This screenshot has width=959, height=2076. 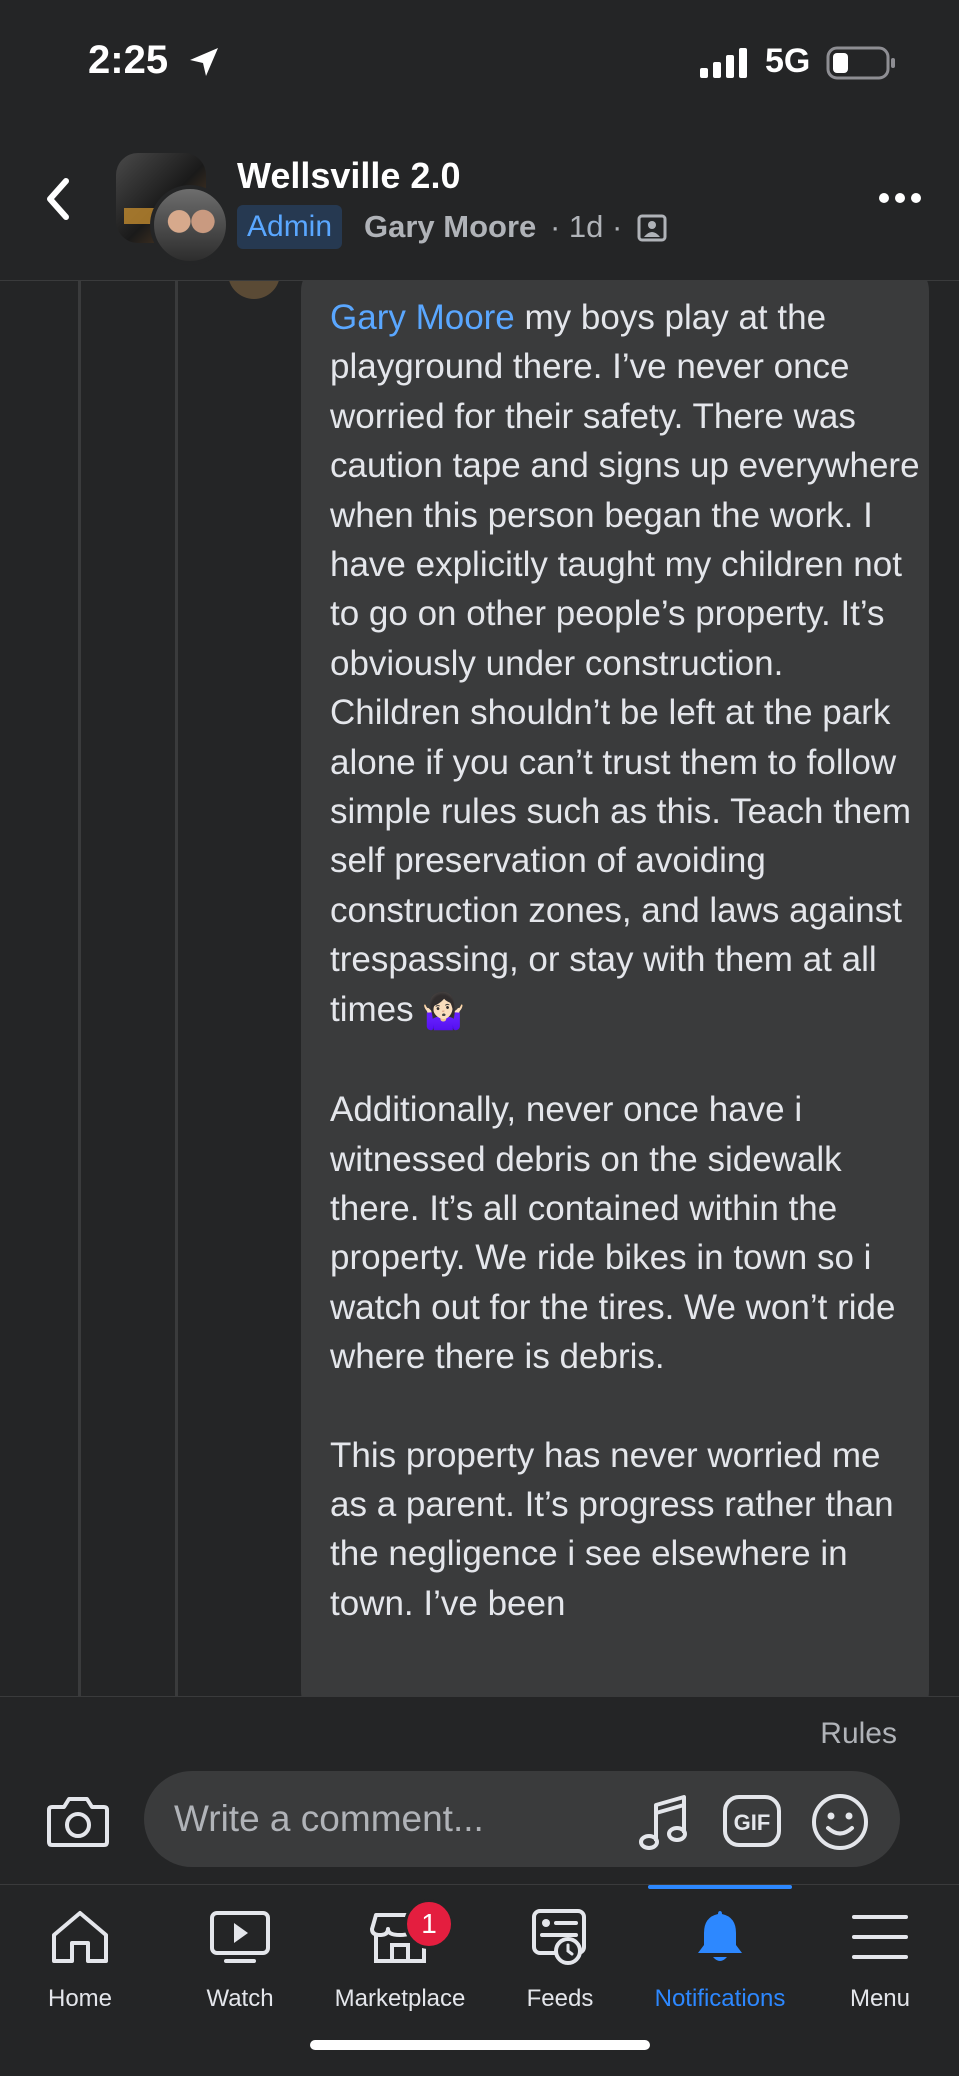 What do you see at coordinates (723, 63) in the screenshot?
I see `cellular-signal-icon` at bounding box center [723, 63].